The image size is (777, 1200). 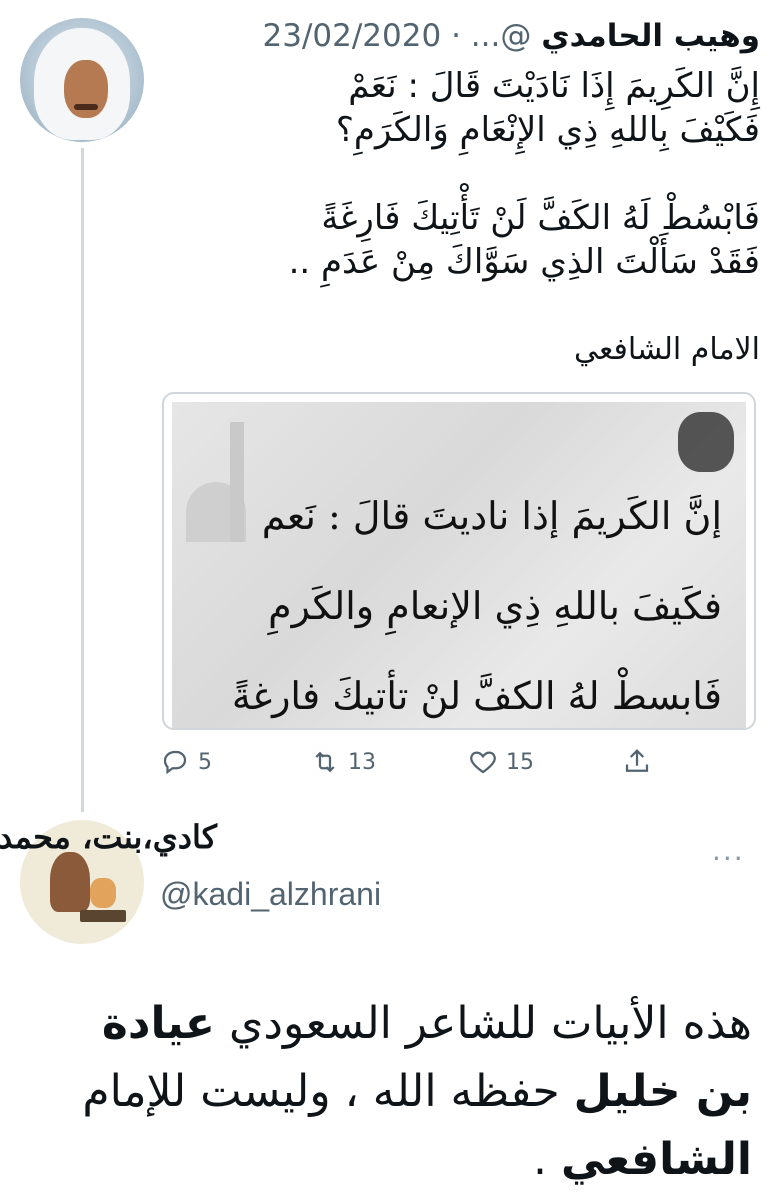 What do you see at coordinates (82, 480) in the screenshot?
I see `thread-line` at bounding box center [82, 480].